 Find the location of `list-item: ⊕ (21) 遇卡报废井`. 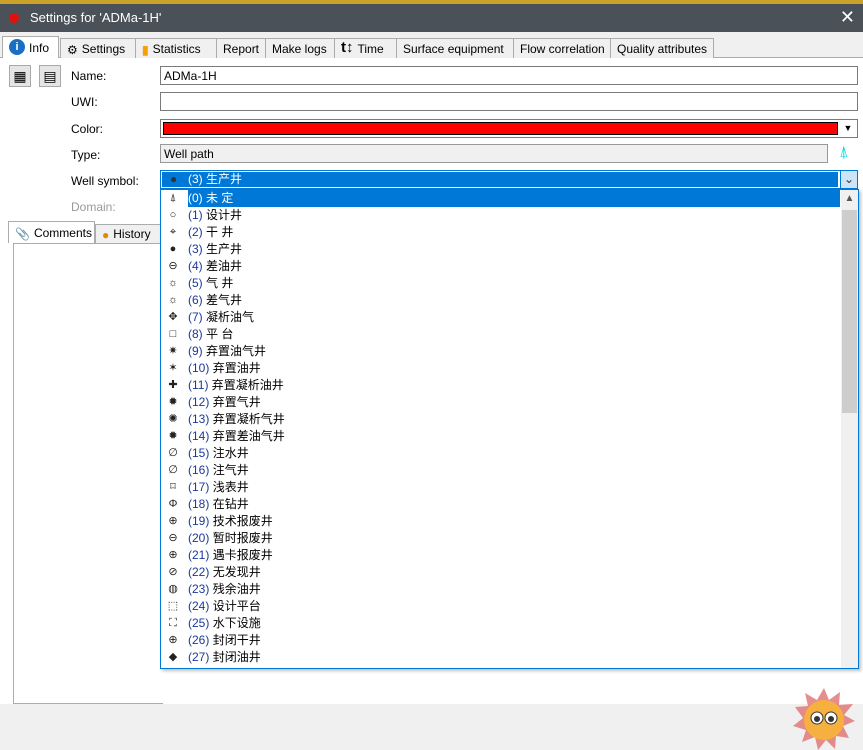

list-item: ⊕ (21) 遇卡报废井 is located at coordinates (501, 555).